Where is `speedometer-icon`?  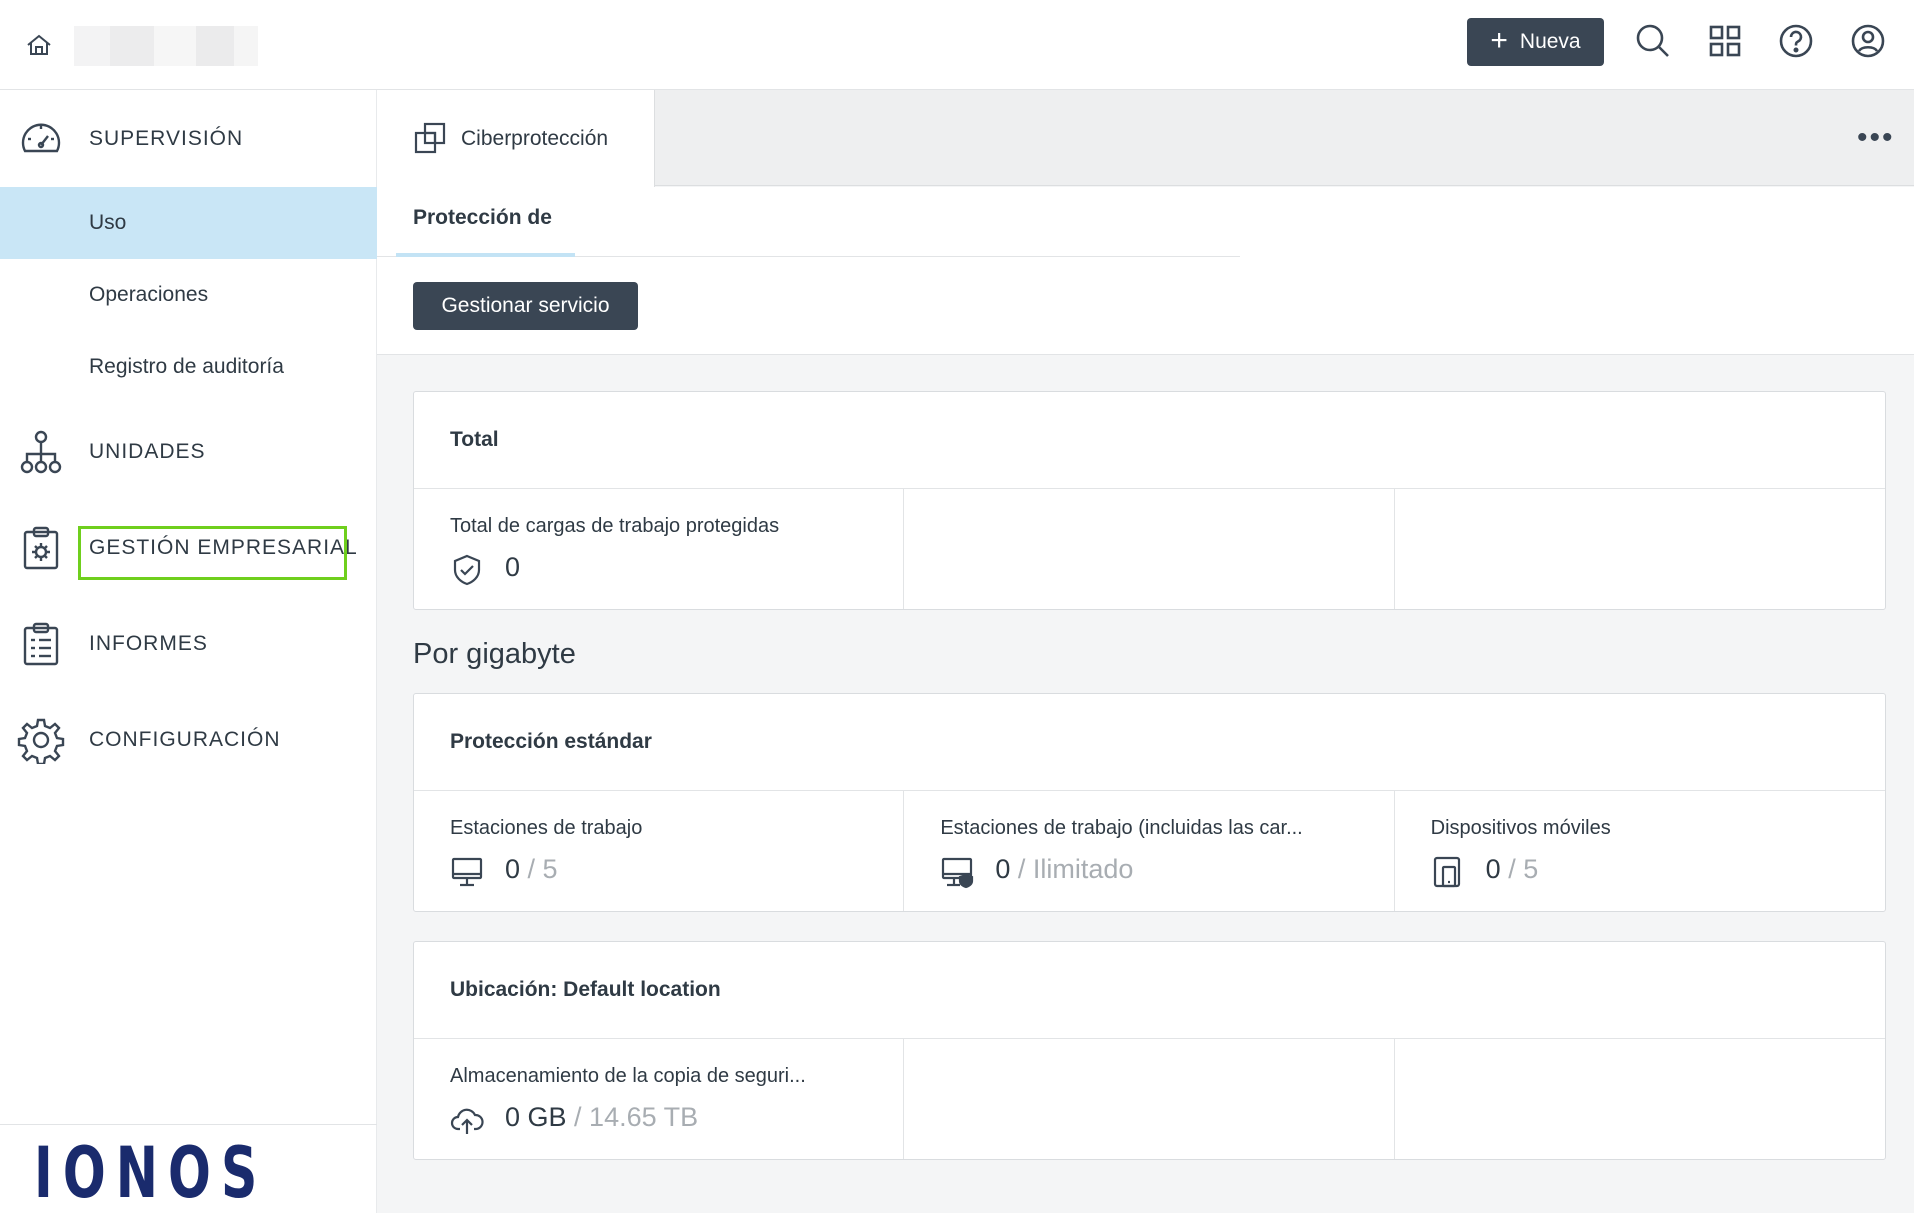
speedometer-icon is located at coordinates (41, 138).